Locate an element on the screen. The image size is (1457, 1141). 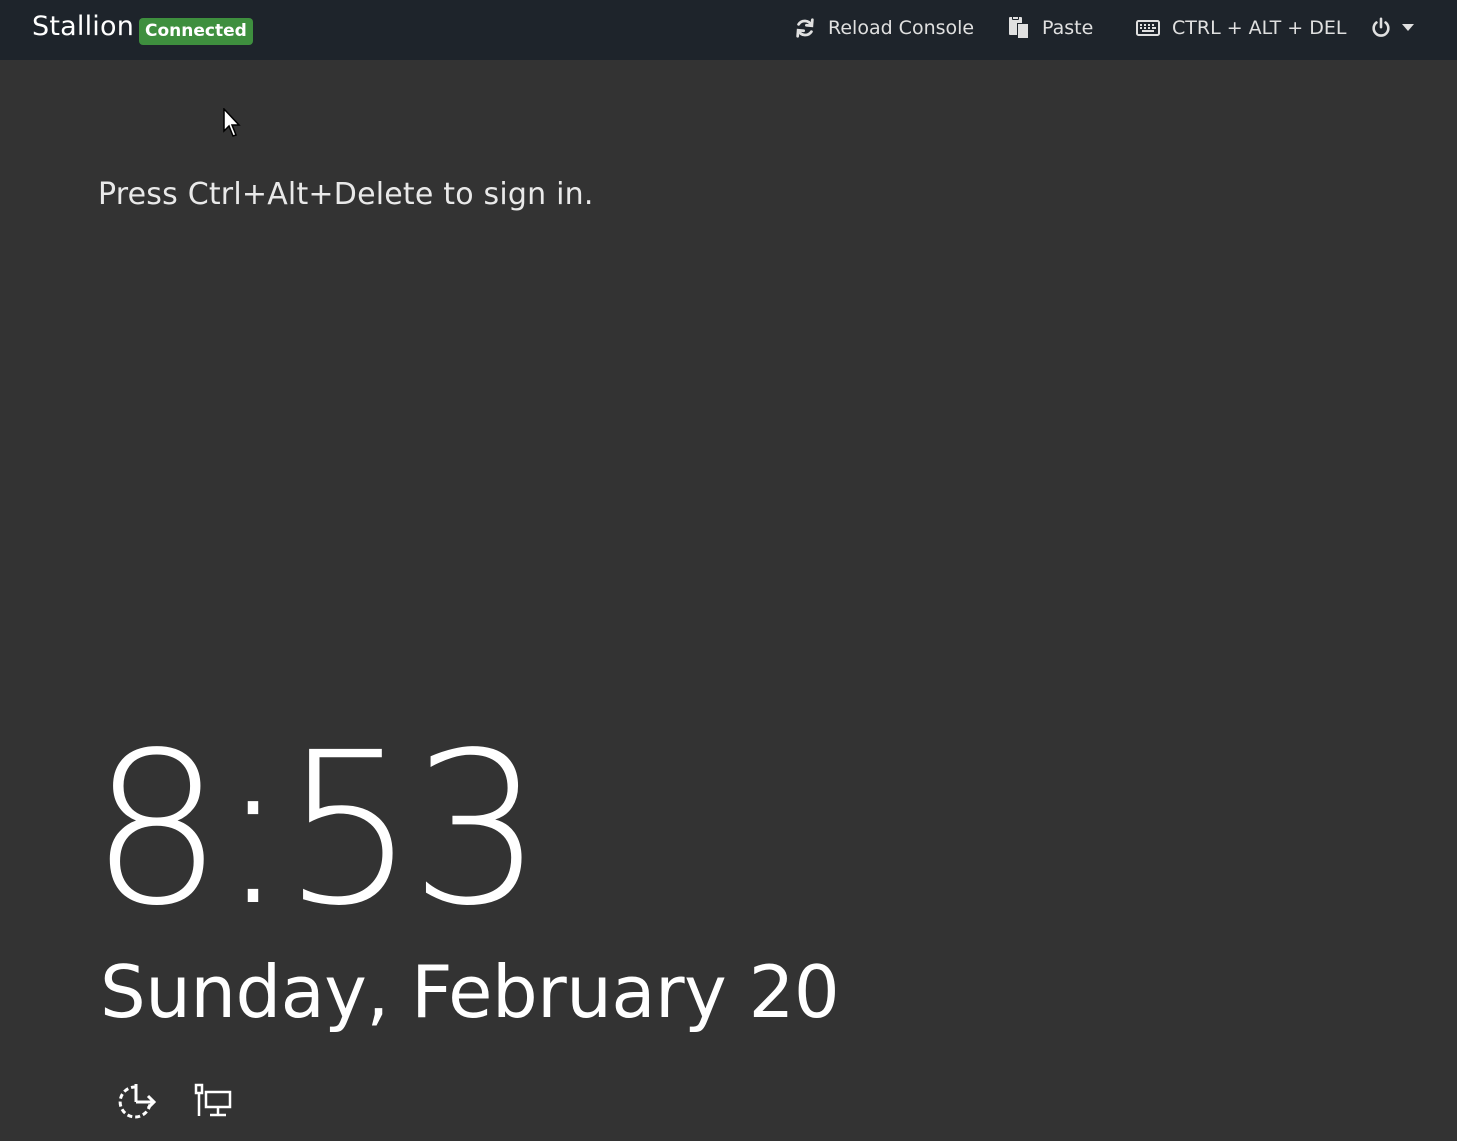
ctrl-alt-del-label: CTRL + ALT + DEL is located at coordinates (1259, 28).